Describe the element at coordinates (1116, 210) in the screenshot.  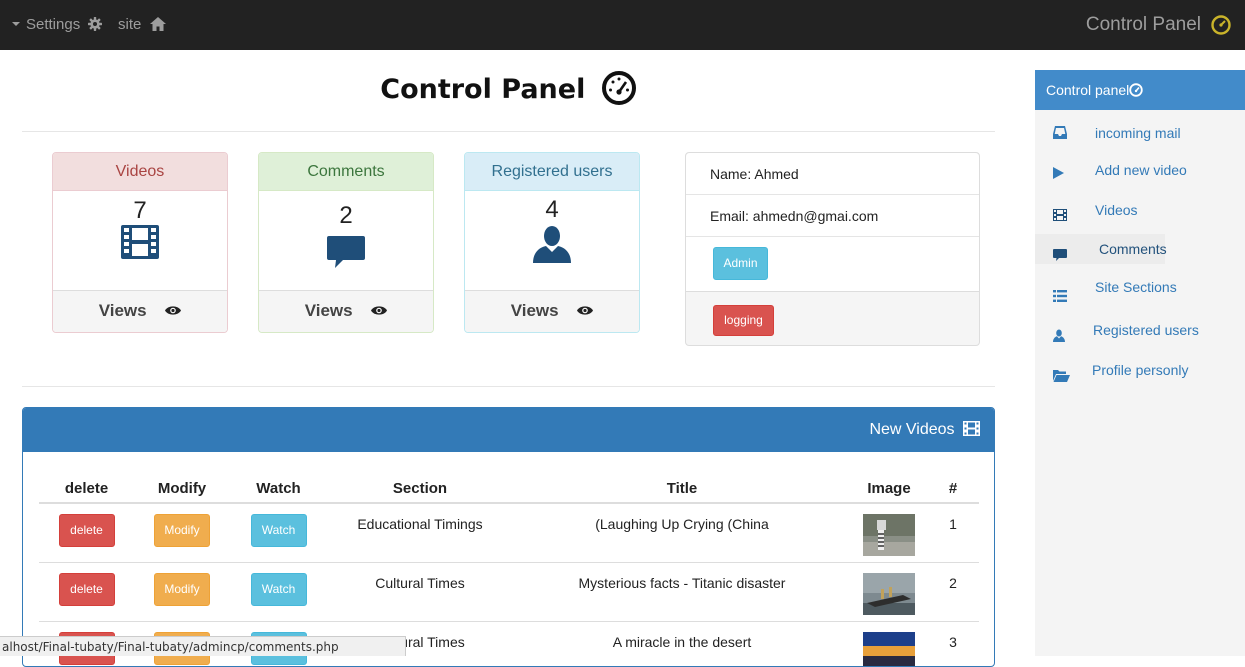
I see `sidebar-item-label: Videos` at that location.